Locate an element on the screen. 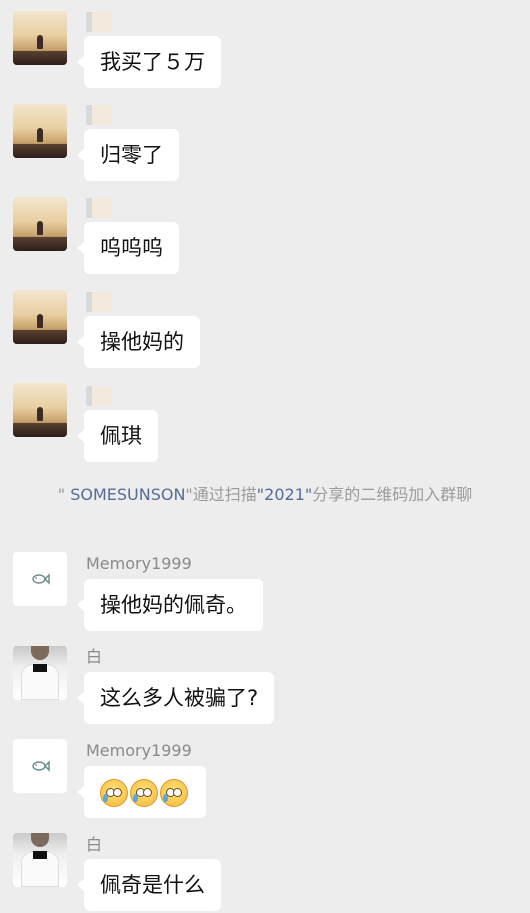 The width and height of the screenshot is (530, 913). message-bubble: 操他妈的 is located at coordinates (138, 342).